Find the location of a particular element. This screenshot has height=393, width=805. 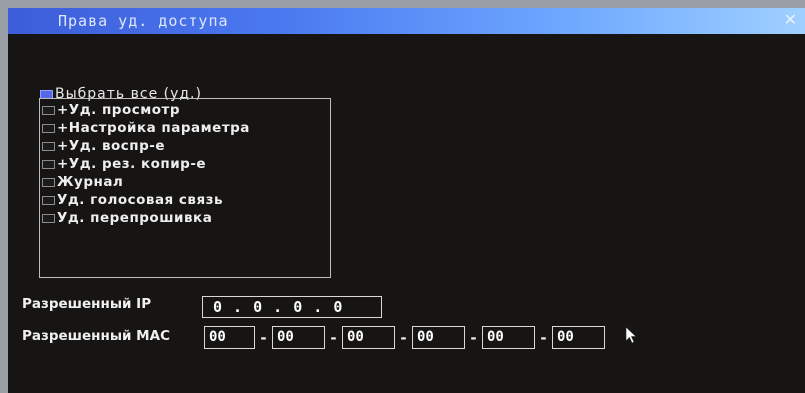

allowed-ip-label: Разрешенный IP is located at coordinates (87, 304).